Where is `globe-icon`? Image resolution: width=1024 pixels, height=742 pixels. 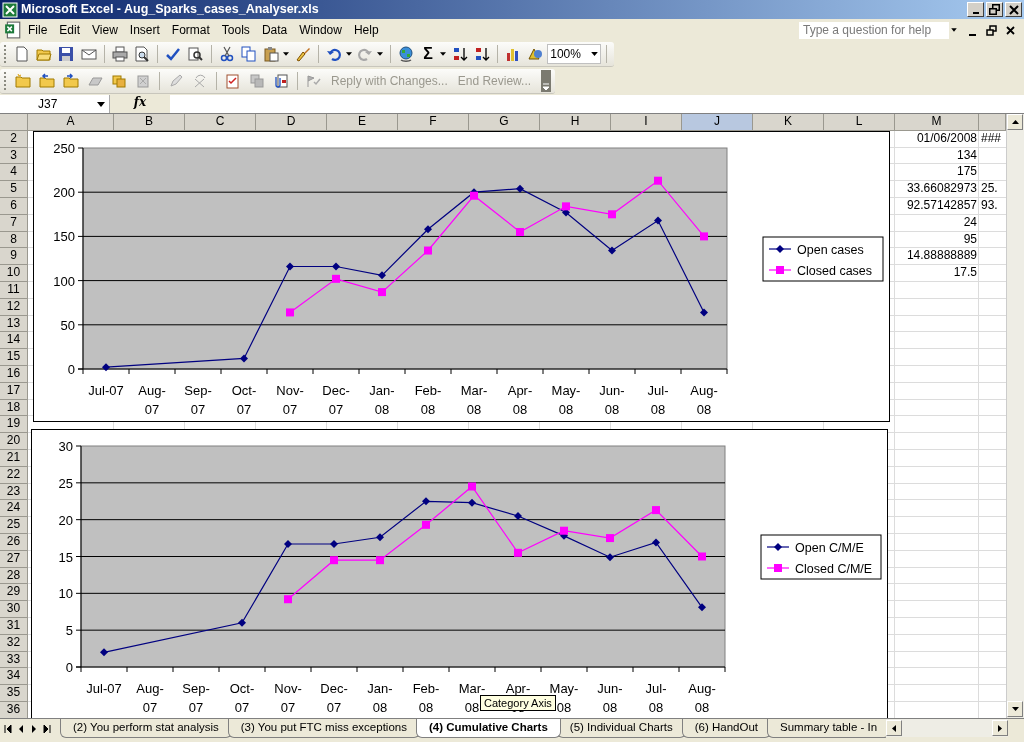 globe-icon is located at coordinates (405, 54).